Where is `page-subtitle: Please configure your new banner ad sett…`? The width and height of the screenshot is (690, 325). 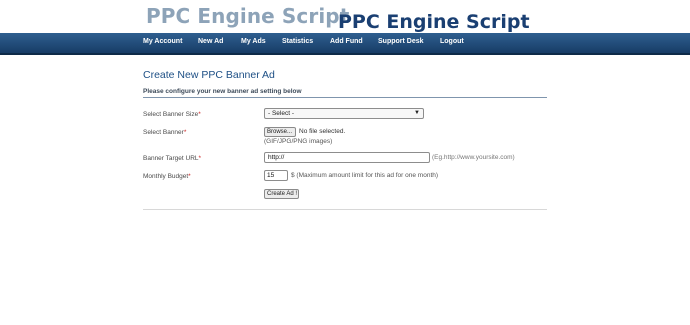
page-subtitle: Please configure your new banner ad sett… is located at coordinates (222, 91).